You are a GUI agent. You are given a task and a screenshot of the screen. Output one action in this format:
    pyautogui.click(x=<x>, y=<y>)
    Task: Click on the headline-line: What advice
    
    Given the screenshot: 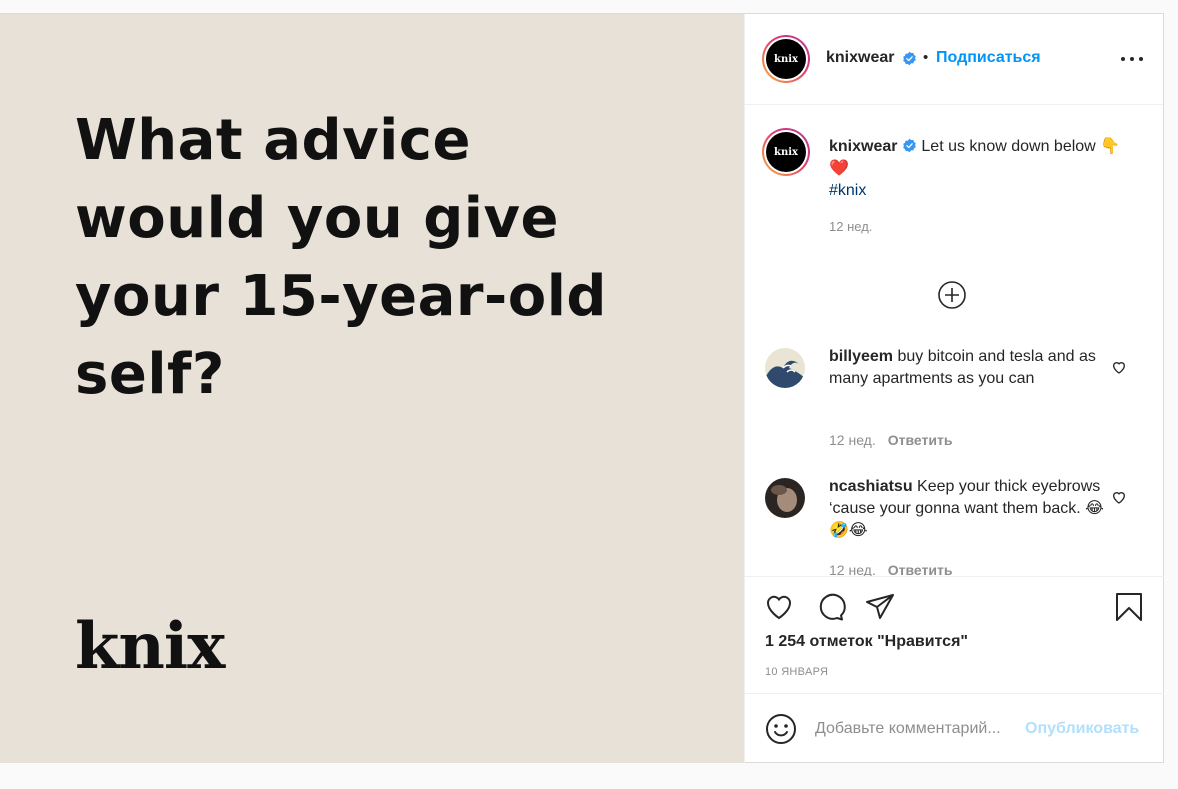 What is the action you would take?
    pyautogui.click(x=273, y=140)
    